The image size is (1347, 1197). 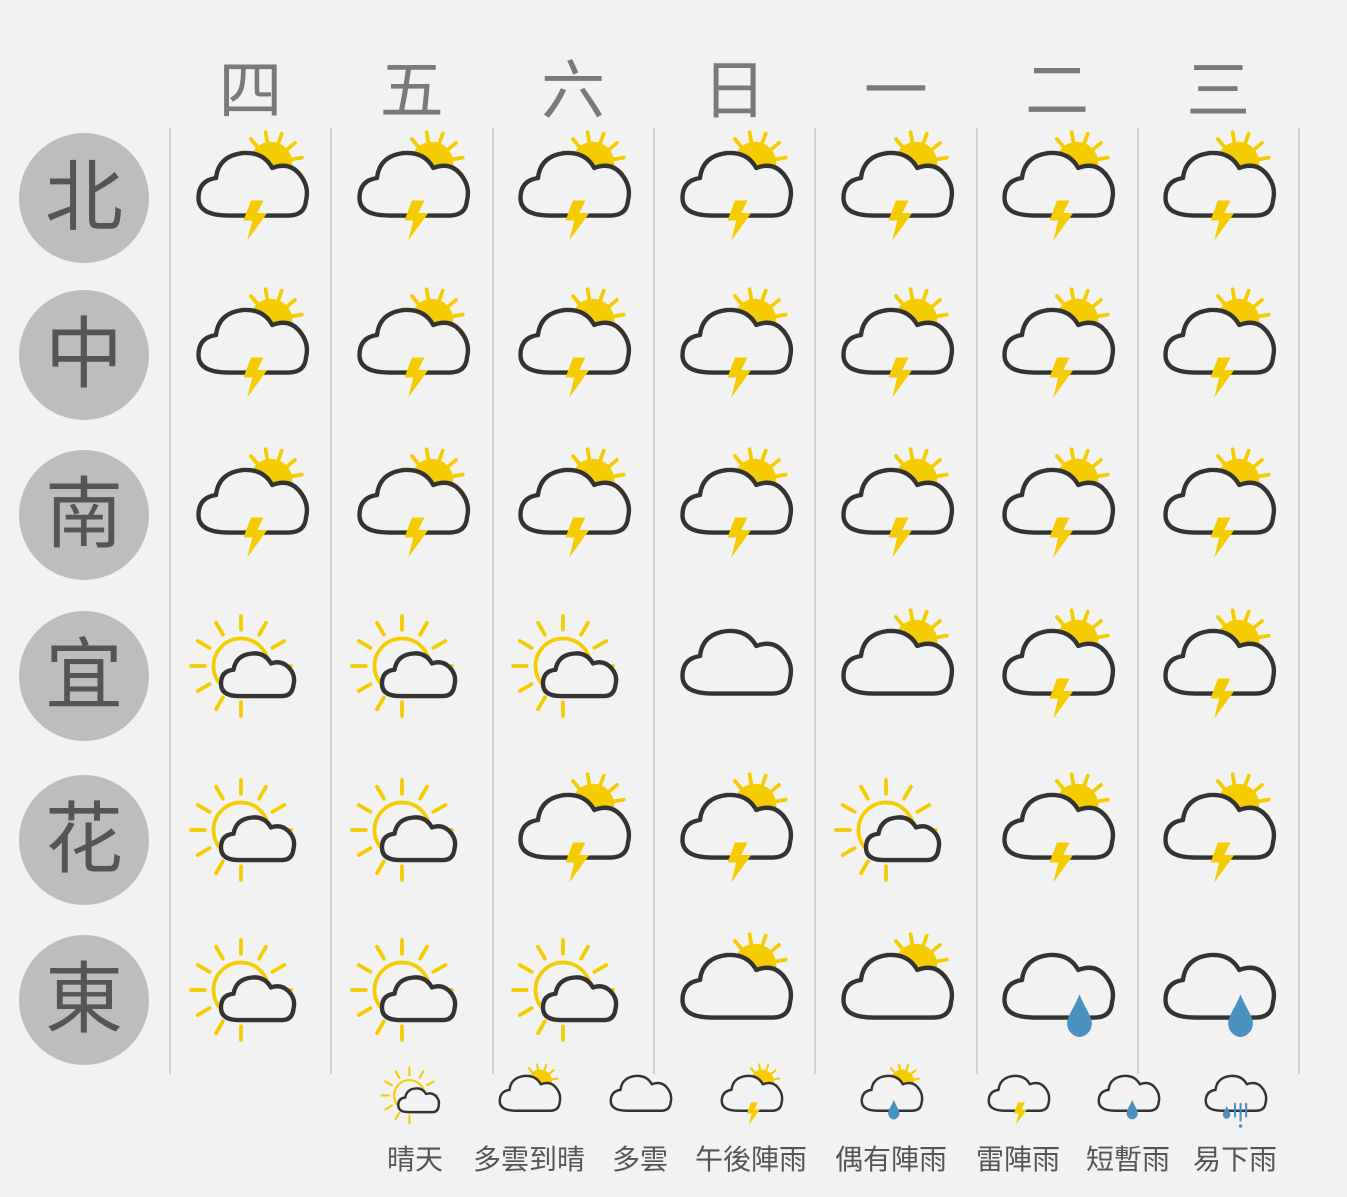 What do you see at coordinates (1218, 92) in the screenshot?
I see `day-header: 三` at bounding box center [1218, 92].